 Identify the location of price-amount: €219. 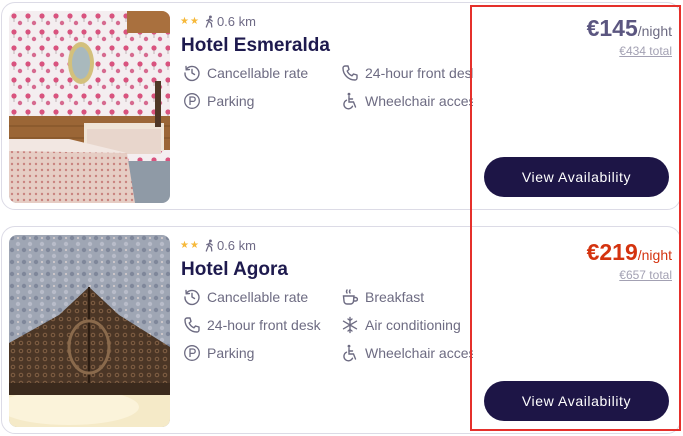
(612, 252).